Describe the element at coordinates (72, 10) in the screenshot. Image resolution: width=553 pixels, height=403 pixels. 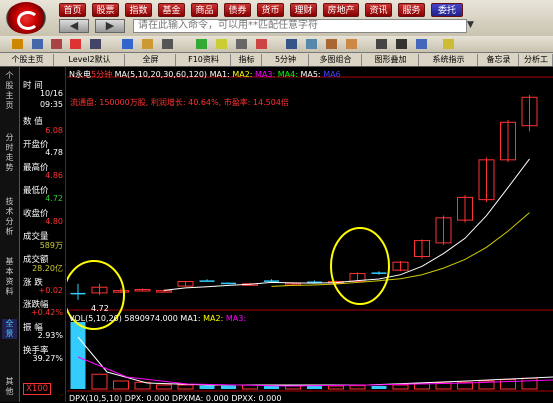
I see `nav-home: 首页` at that location.